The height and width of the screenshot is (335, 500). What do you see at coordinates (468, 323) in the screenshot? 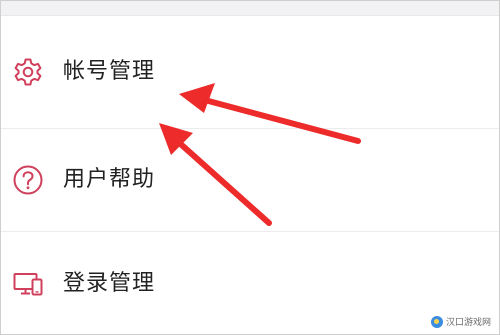
I see `watermark-text: 汉口游戏网` at bounding box center [468, 323].